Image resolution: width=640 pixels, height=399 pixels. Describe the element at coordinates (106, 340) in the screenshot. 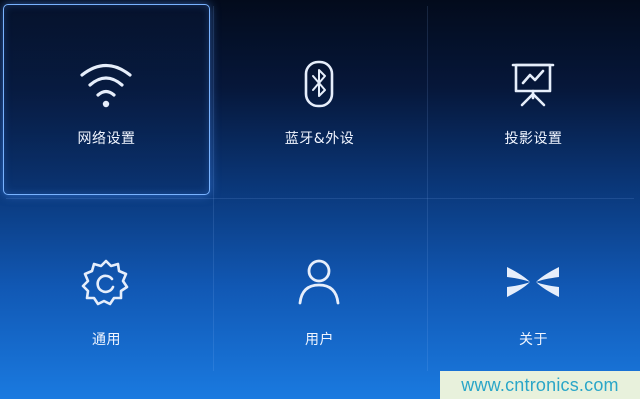

I see `tile-label: 通用` at that location.